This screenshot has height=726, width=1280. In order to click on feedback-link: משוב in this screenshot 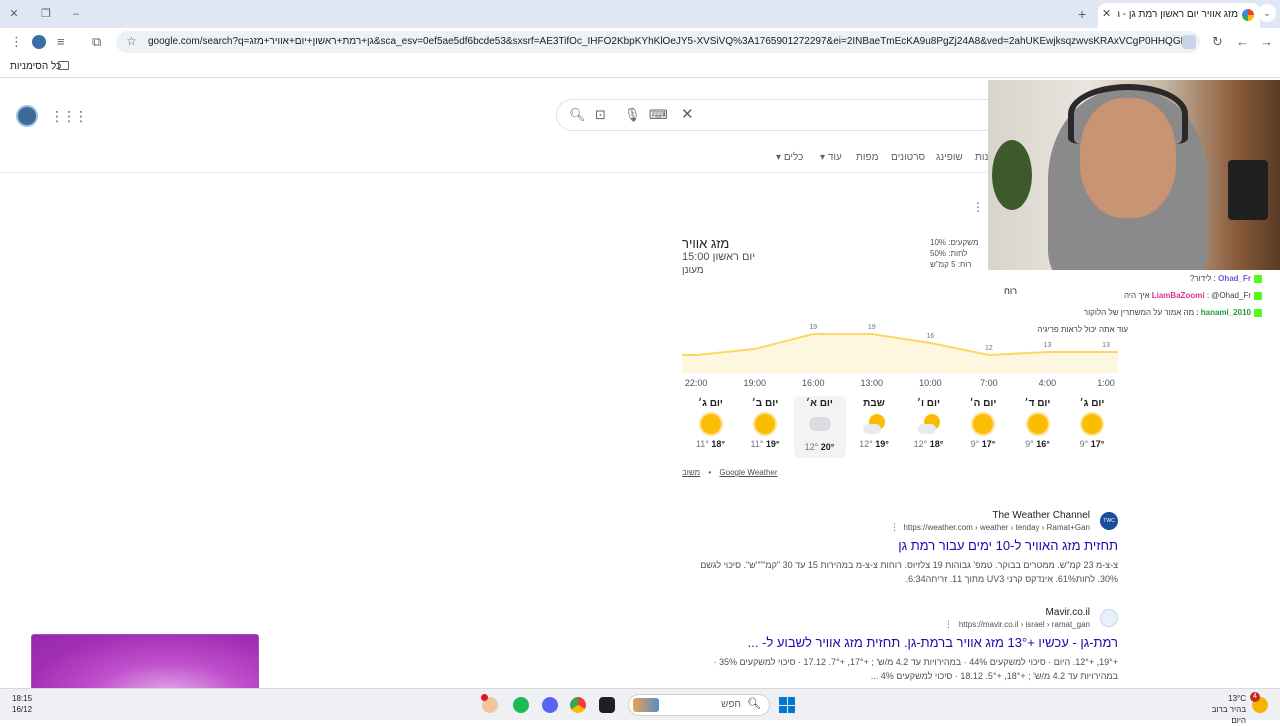, I will do `click(691, 472)`.